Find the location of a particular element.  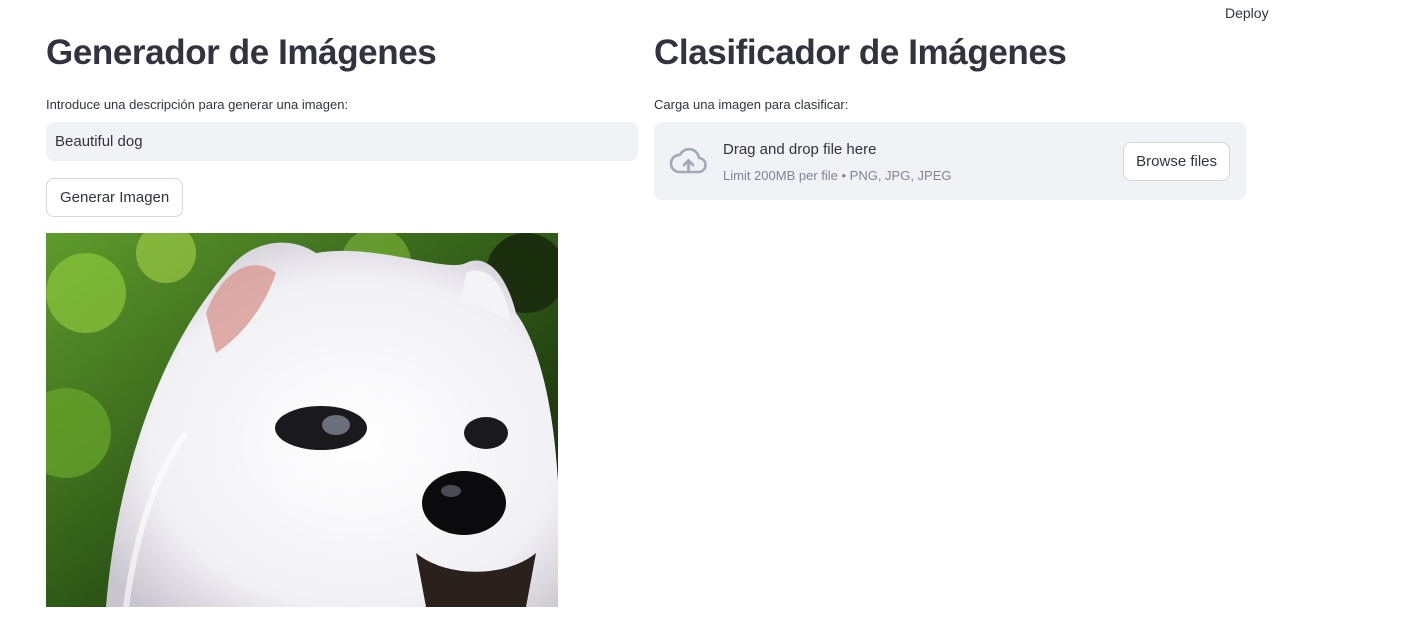

deploy-button: Deploy is located at coordinates (1247, 13).